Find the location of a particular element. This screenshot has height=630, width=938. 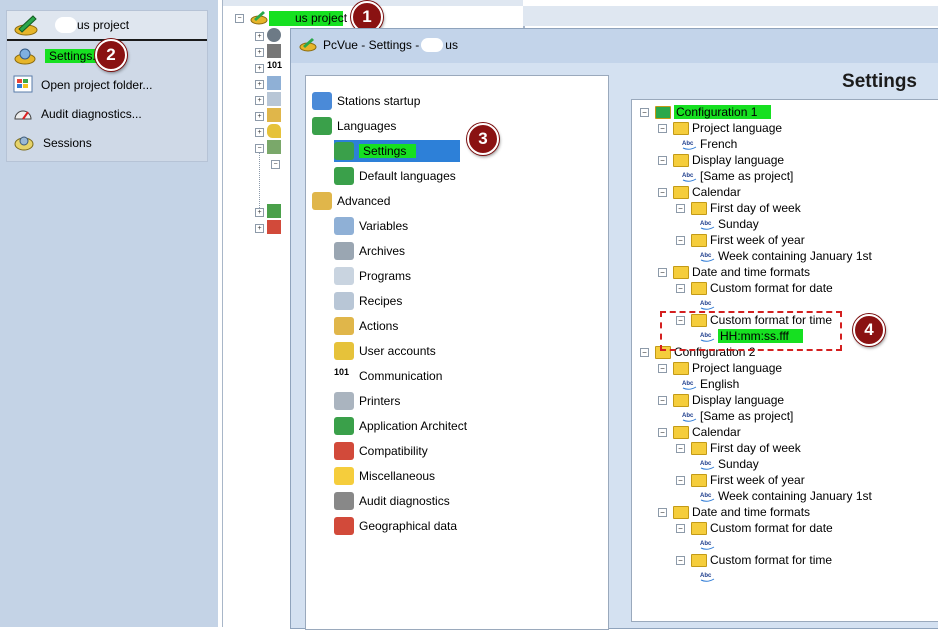

key-icon is located at coordinates (274, 131).